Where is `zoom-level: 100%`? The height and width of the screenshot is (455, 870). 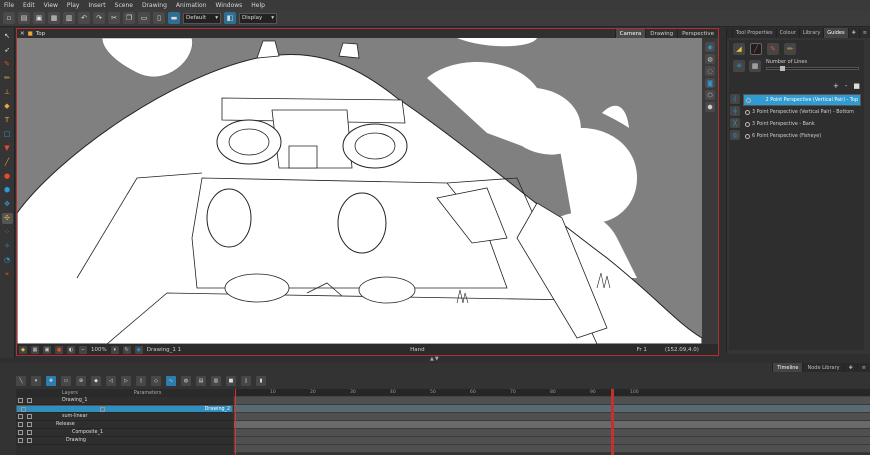 zoom-level: 100% is located at coordinates (99, 350).